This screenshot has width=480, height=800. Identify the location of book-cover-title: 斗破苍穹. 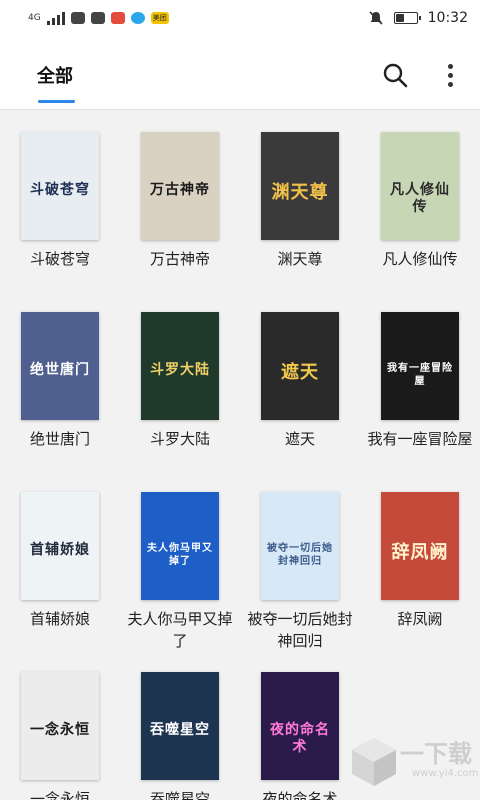
(60, 190).